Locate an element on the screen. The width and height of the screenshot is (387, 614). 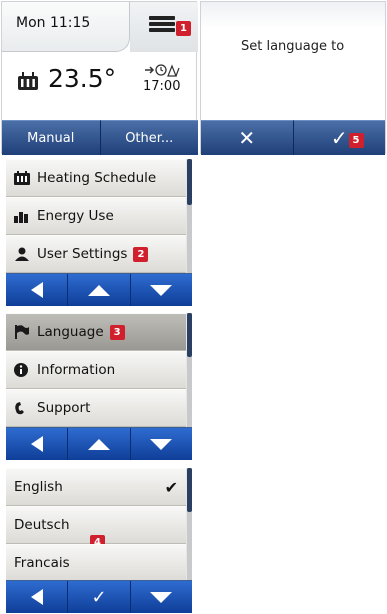
menu-item-label: Language is located at coordinates (70, 332).